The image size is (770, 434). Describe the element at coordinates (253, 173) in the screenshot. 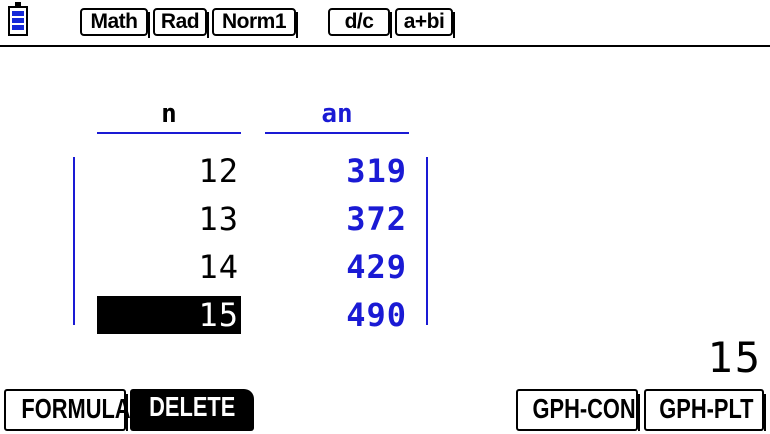

I see `table-row: 12 319` at that location.